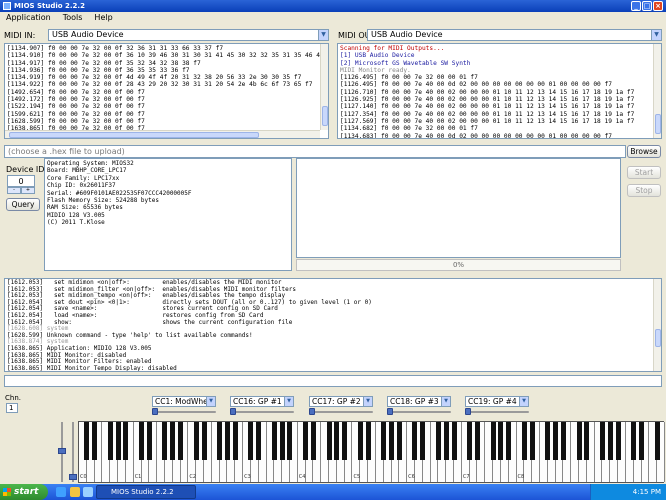 This screenshot has height=500, width=666. What do you see at coordinates (419, 411) in the screenshot?
I see `cc18-slider` at bounding box center [419, 411].